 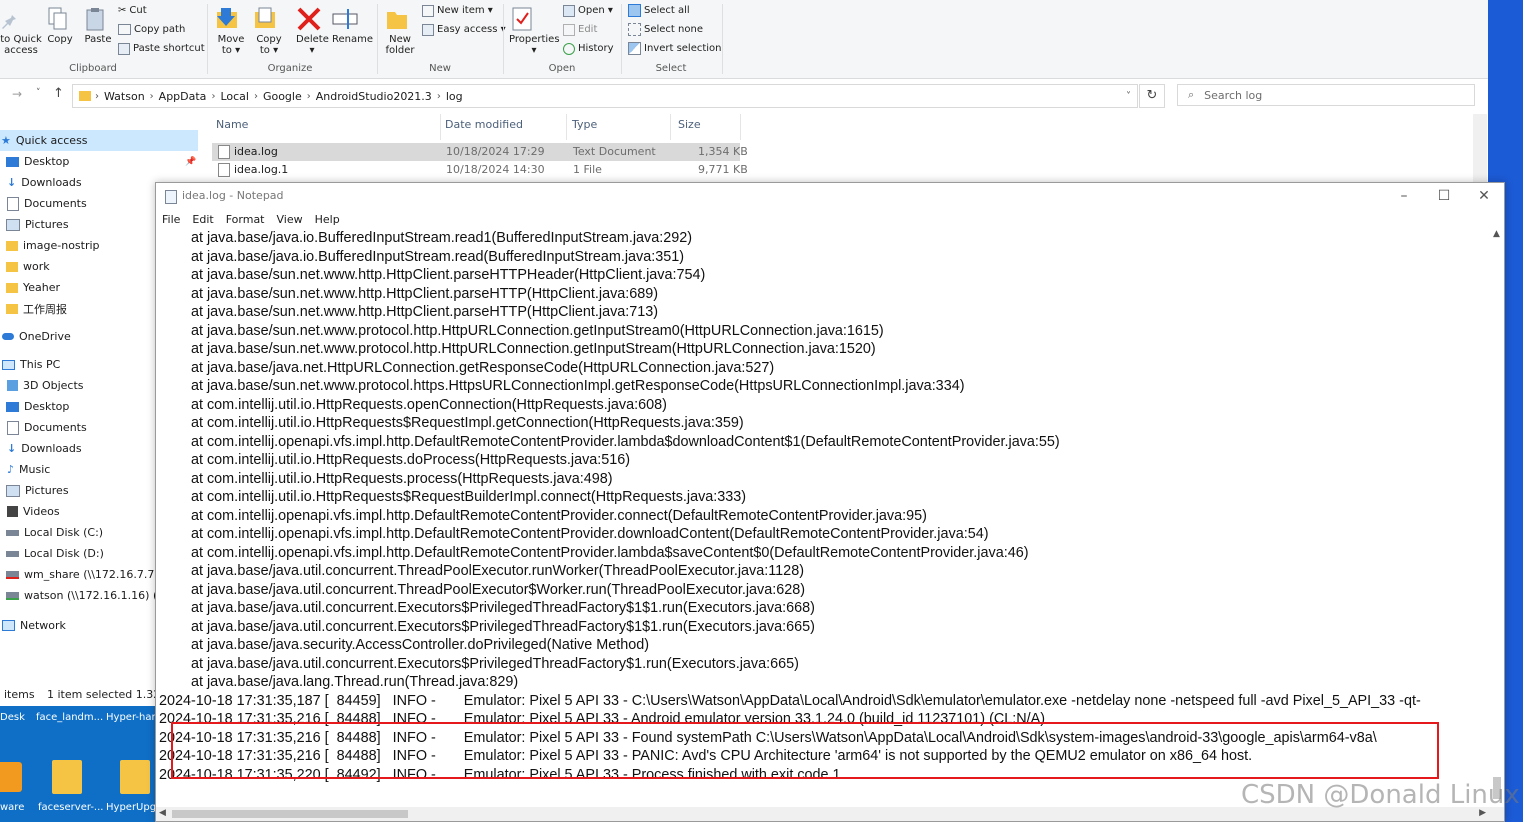 I want to click on maximize-icon: ☐, so click(x=1444, y=196).